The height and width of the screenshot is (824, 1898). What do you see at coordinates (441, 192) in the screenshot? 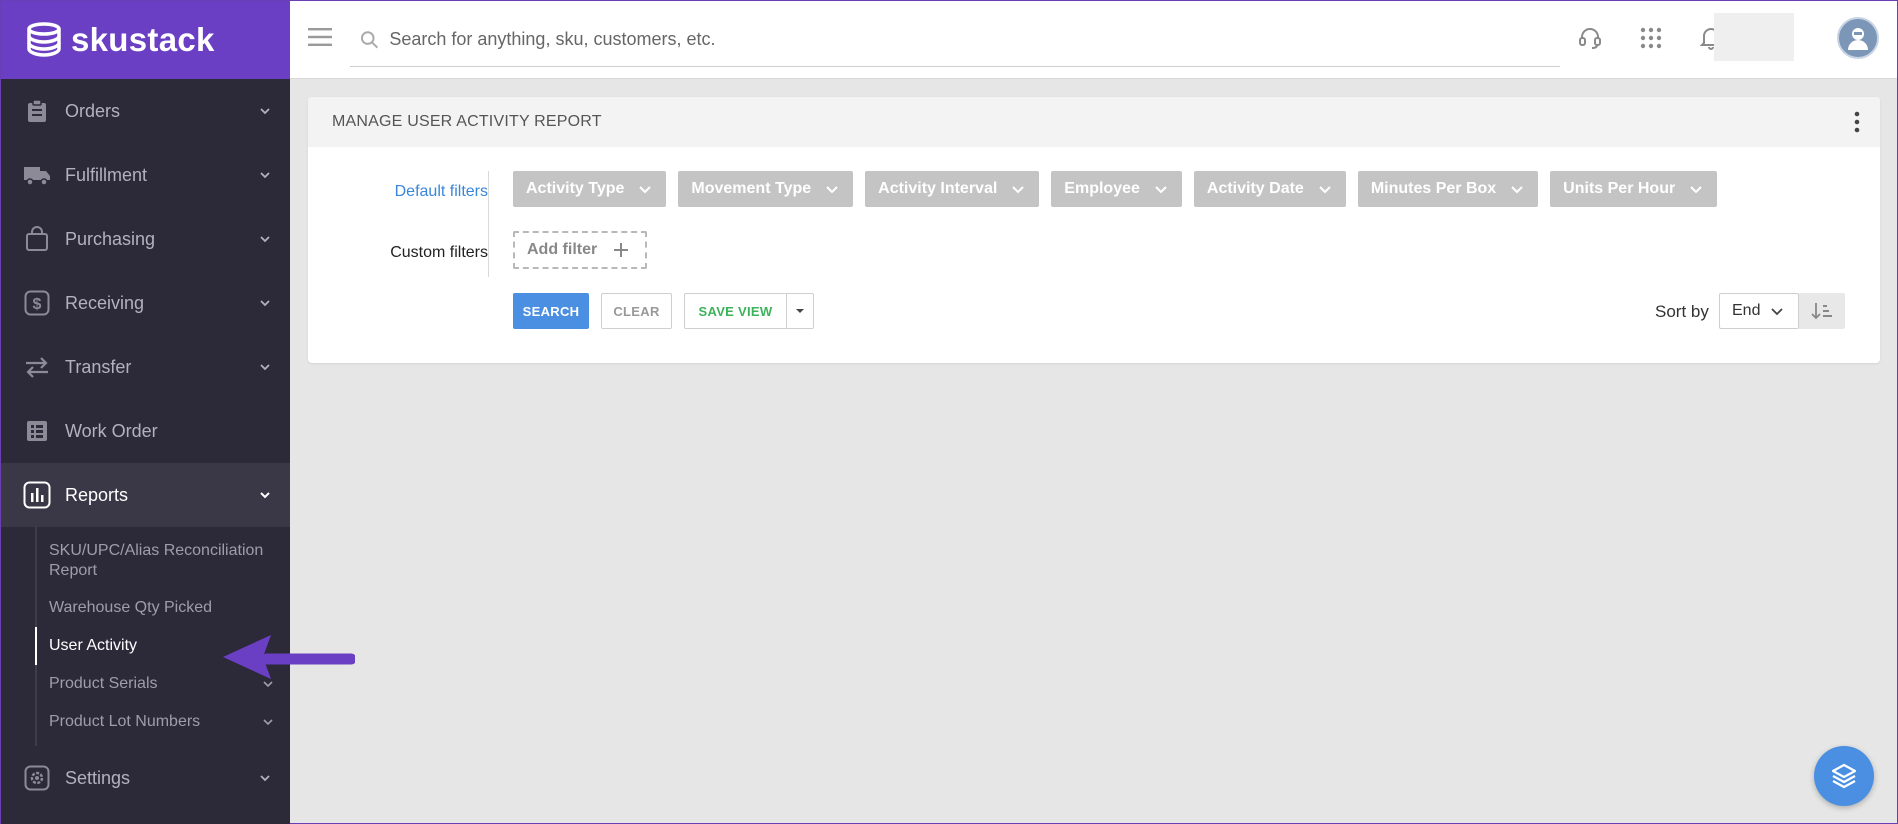
I see `default-filters-tab: Default filters` at bounding box center [441, 192].